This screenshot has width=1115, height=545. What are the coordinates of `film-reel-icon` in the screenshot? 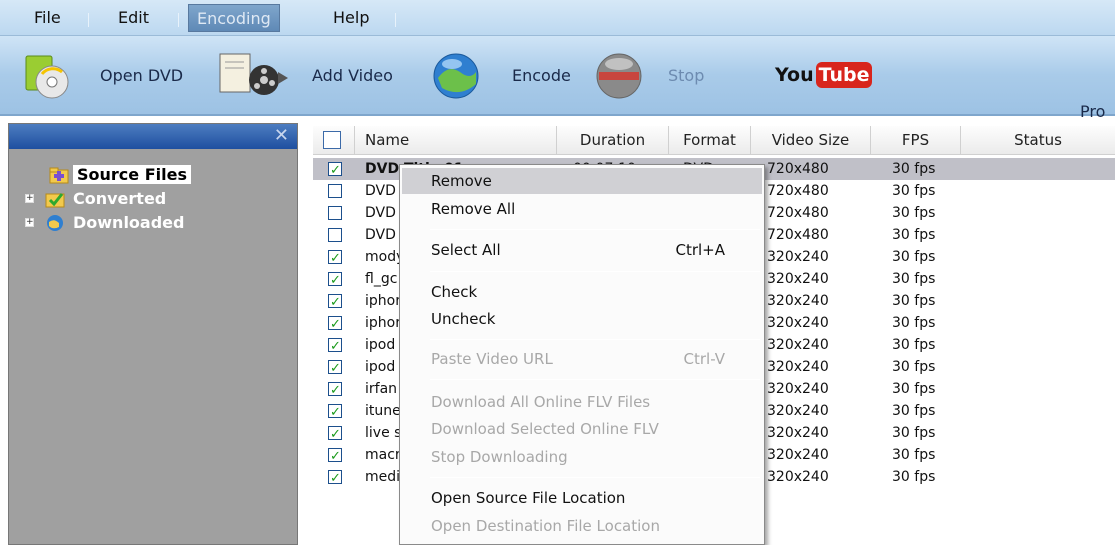 It's located at (253, 74).